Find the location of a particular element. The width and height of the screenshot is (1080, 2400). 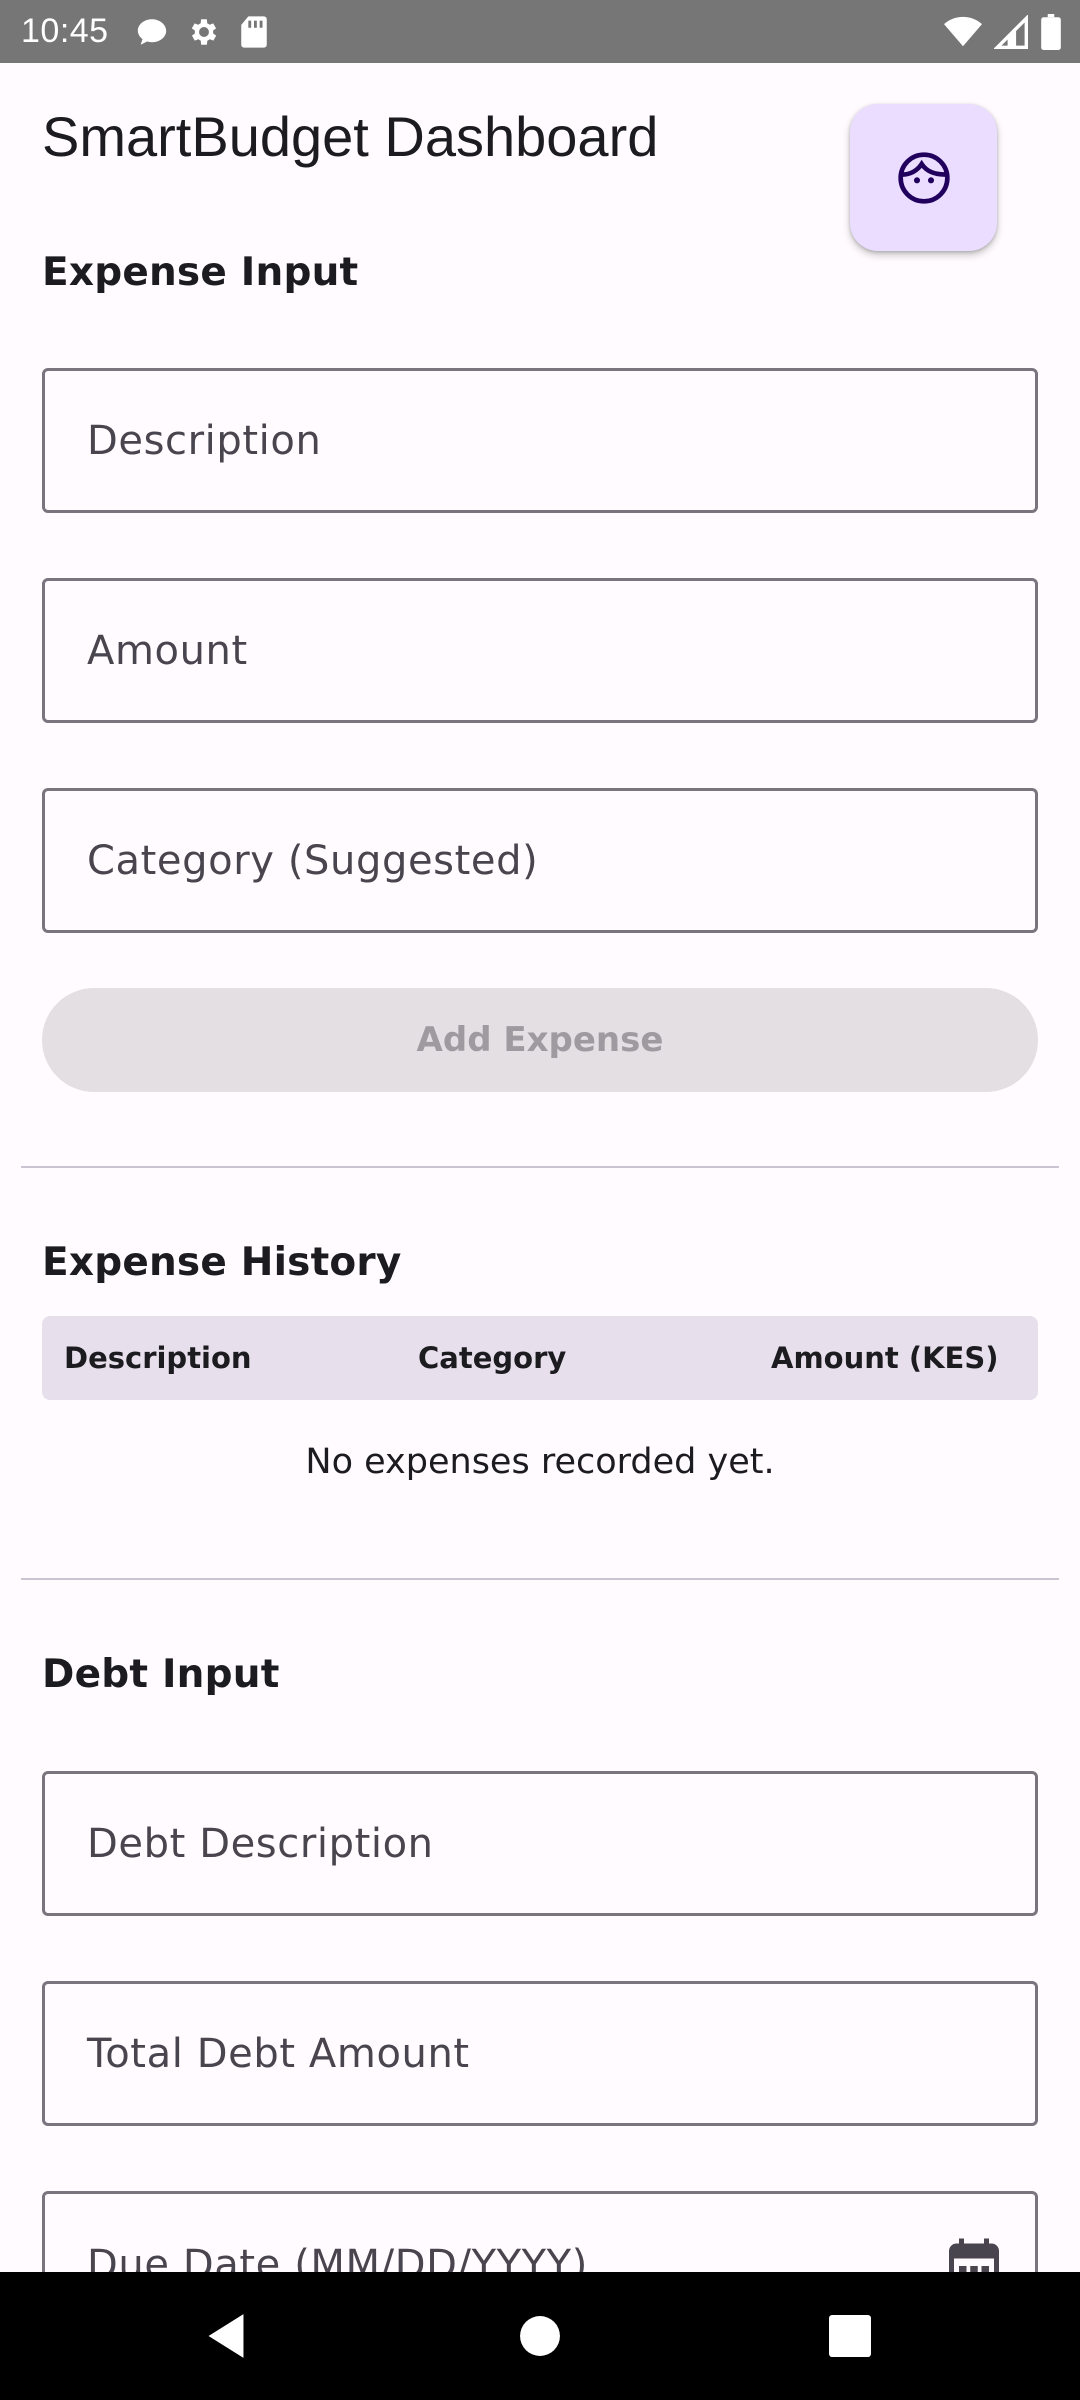

home-button is located at coordinates (540, 2336).